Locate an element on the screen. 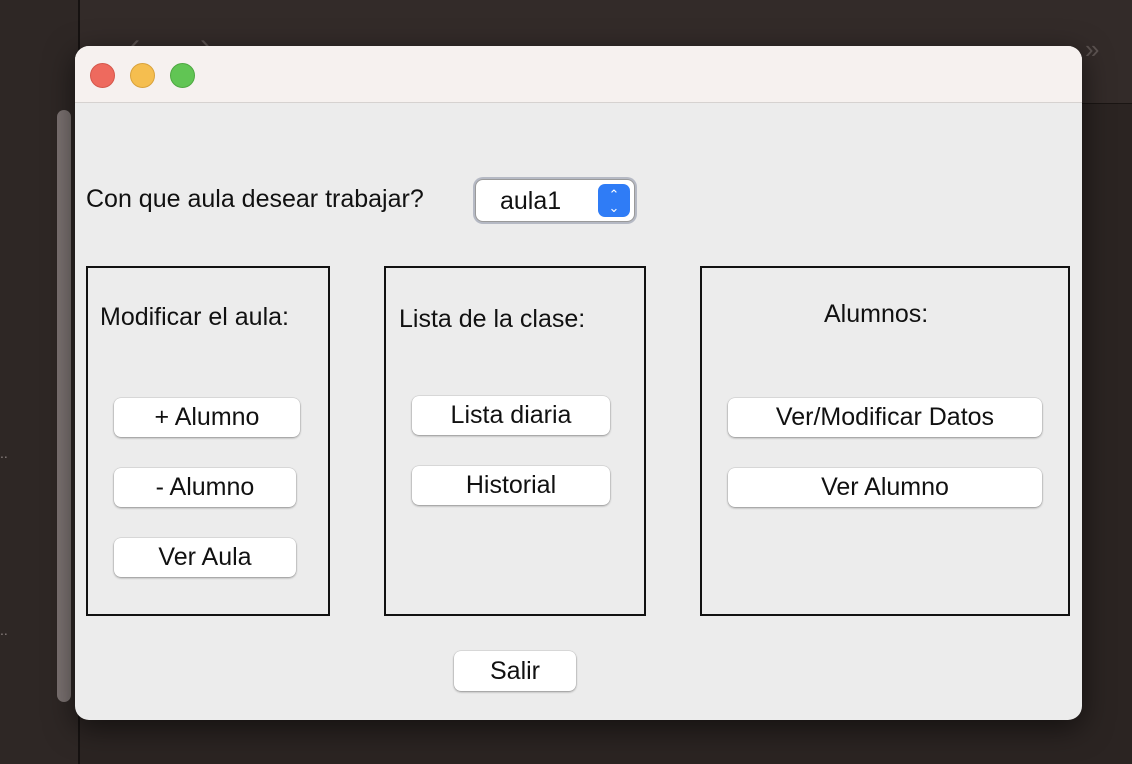  historial-button: Historial is located at coordinates (511, 485).